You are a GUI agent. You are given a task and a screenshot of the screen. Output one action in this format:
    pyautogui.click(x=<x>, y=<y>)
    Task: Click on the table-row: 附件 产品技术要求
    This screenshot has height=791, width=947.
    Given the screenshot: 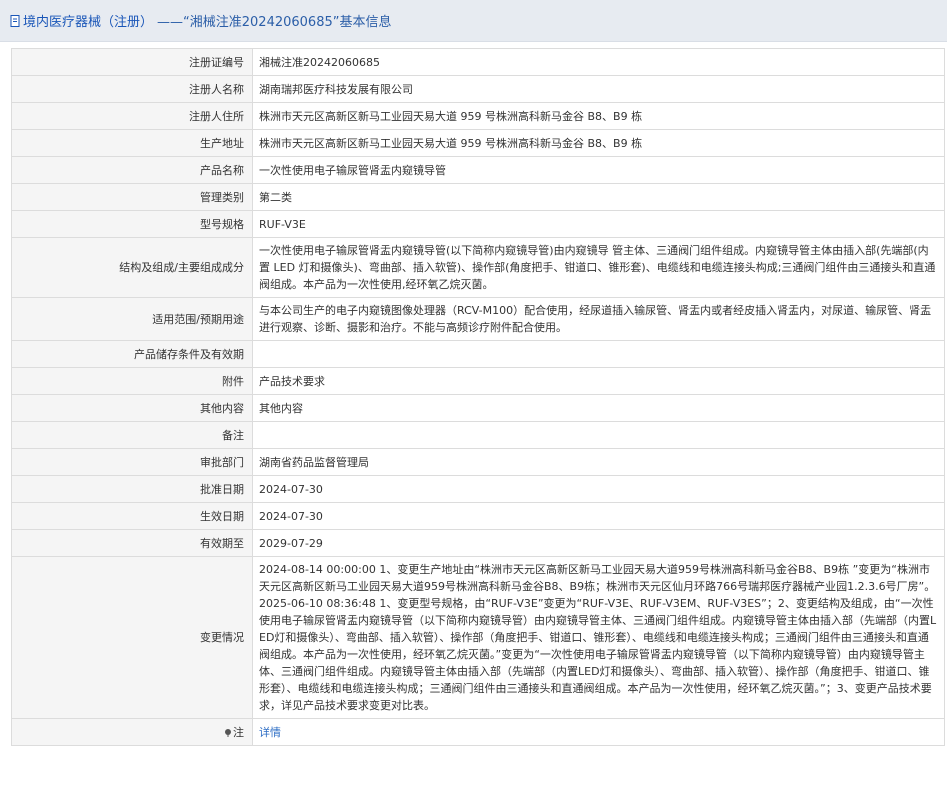 What is the action you would take?
    pyautogui.click(x=478, y=381)
    